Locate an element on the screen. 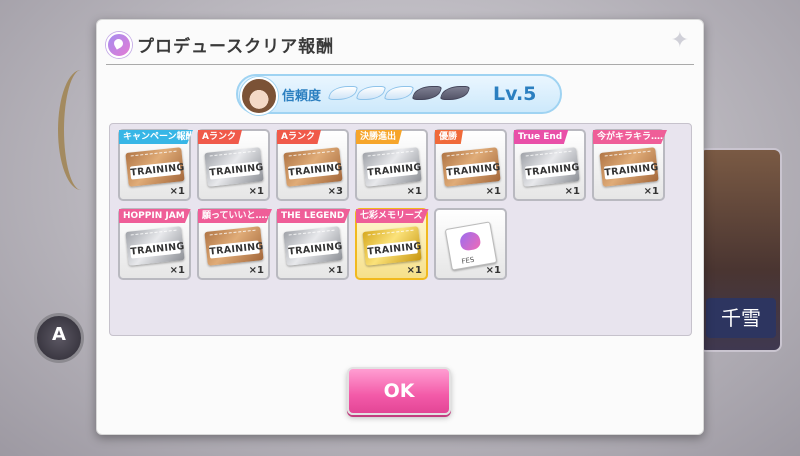 The width and height of the screenshot is (800, 456). trust-wings is located at coordinates (399, 92).